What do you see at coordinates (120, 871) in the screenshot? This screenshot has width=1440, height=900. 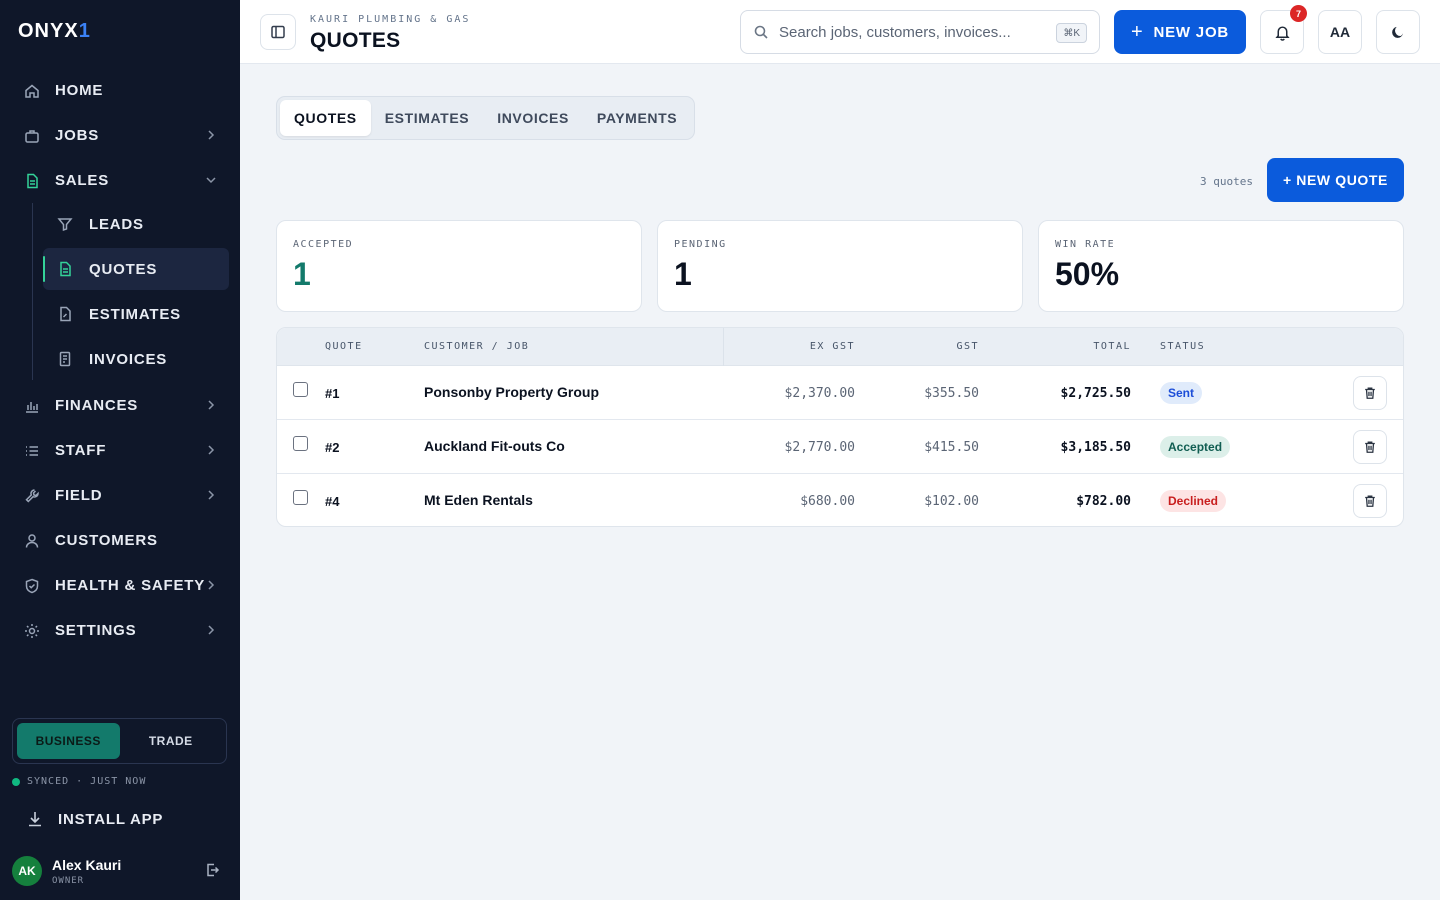 I see `user-profile: AK Alex Kauri OWNER` at bounding box center [120, 871].